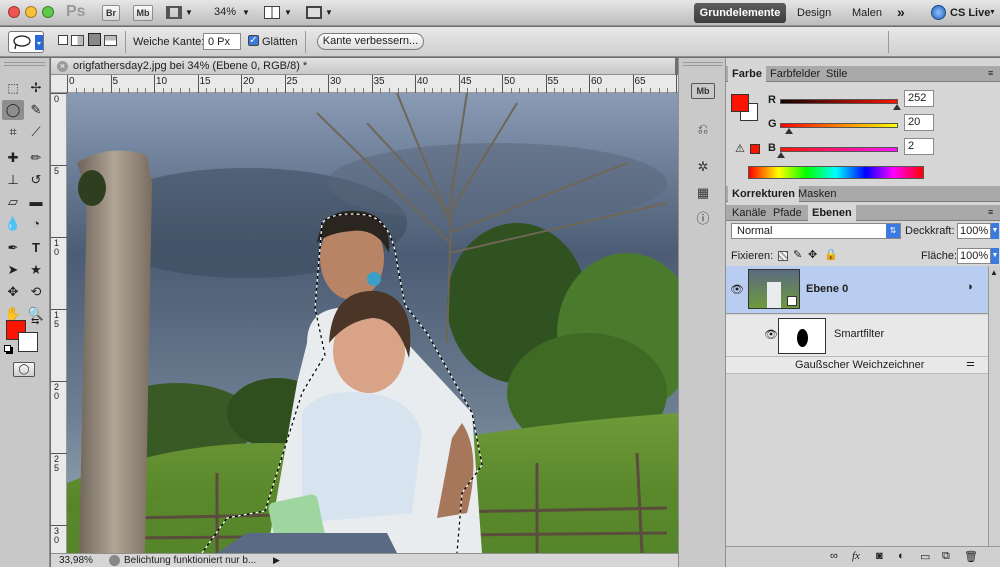 This screenshot has height=567, width=1000. What do you see at coordinates (919, 146) in the screenshot?
I see `channel-b-input: 2` at bounding box center [919, 146].